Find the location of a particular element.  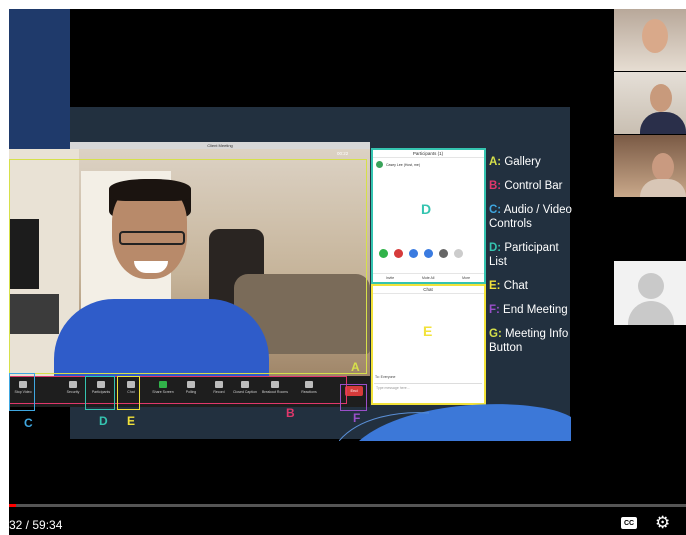

record-icon is located at coordinates (219, 384).